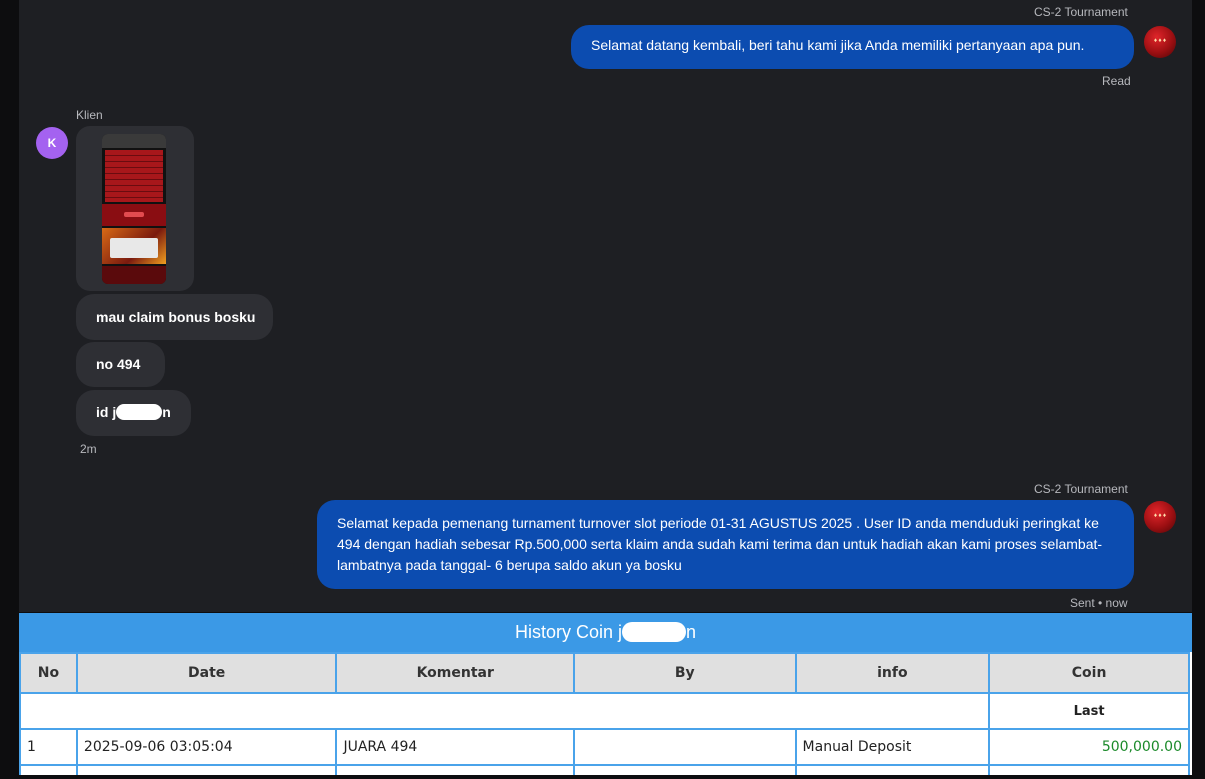 The image size is (1205, 779). I want to click on cell-by, so click(685, 747).